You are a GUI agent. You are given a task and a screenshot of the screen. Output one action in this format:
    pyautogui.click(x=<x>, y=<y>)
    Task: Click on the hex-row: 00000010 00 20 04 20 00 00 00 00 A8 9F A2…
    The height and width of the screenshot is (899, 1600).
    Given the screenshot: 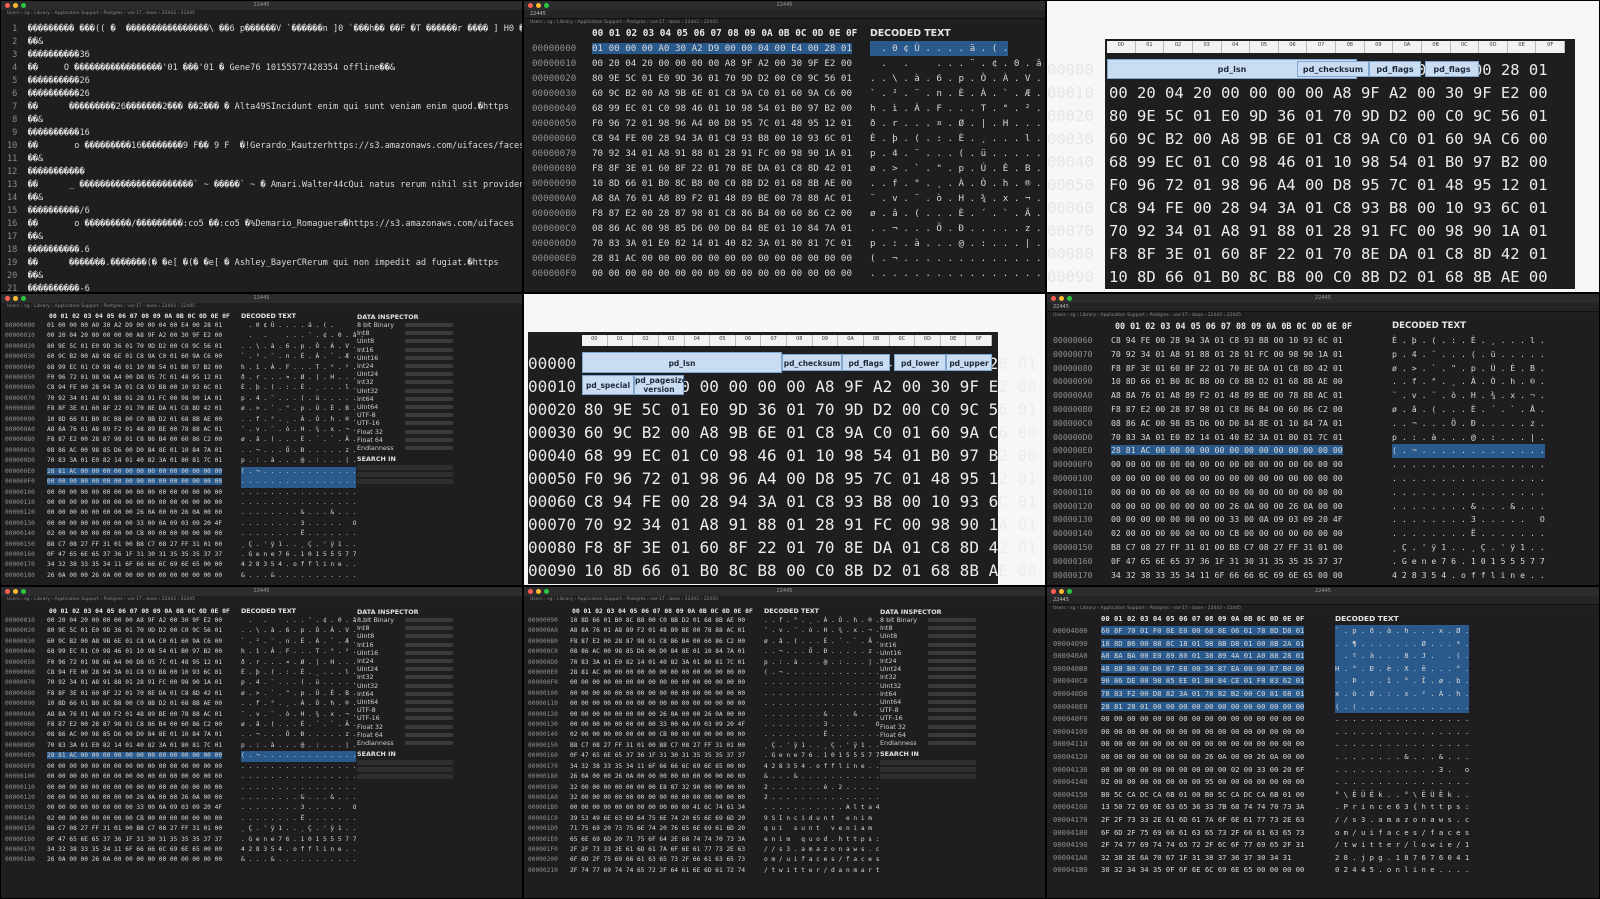 What is the action you would take?
    pyautogui.click(x=184, y=621)
    